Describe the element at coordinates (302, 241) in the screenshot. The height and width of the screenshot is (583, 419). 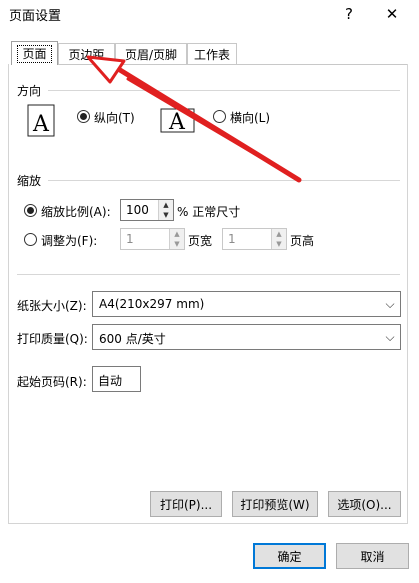
I see `fit-tall-label: 页高` at that location.